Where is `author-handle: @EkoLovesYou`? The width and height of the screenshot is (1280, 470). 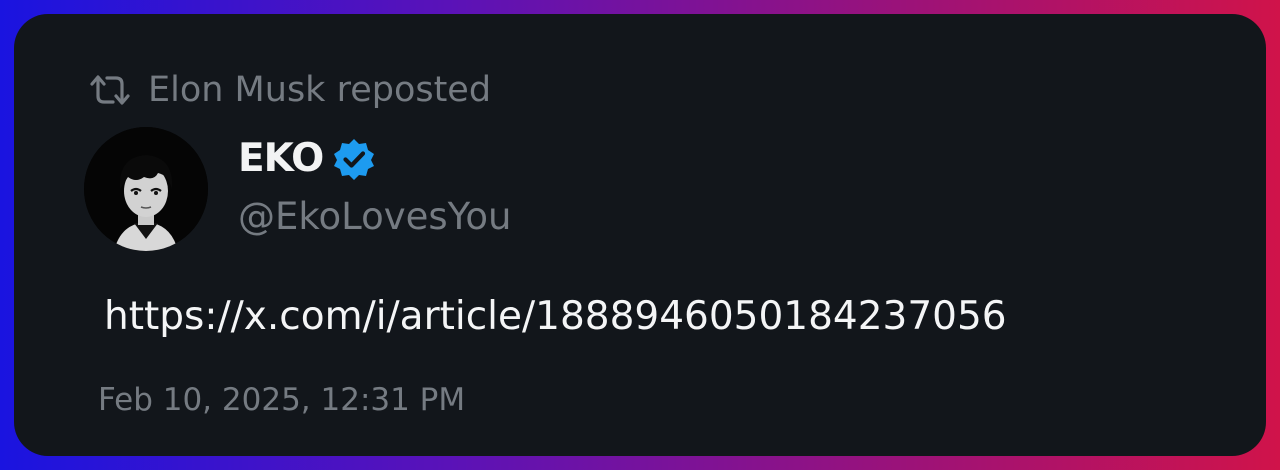
author-handle: @EkoLovesYou is located at coordinates (374, 217).